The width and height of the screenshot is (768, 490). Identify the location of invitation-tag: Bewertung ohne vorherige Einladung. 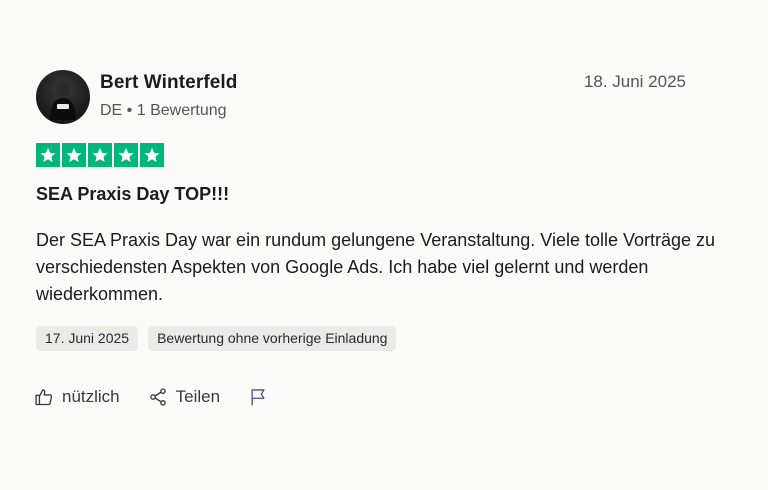
(272, 338).